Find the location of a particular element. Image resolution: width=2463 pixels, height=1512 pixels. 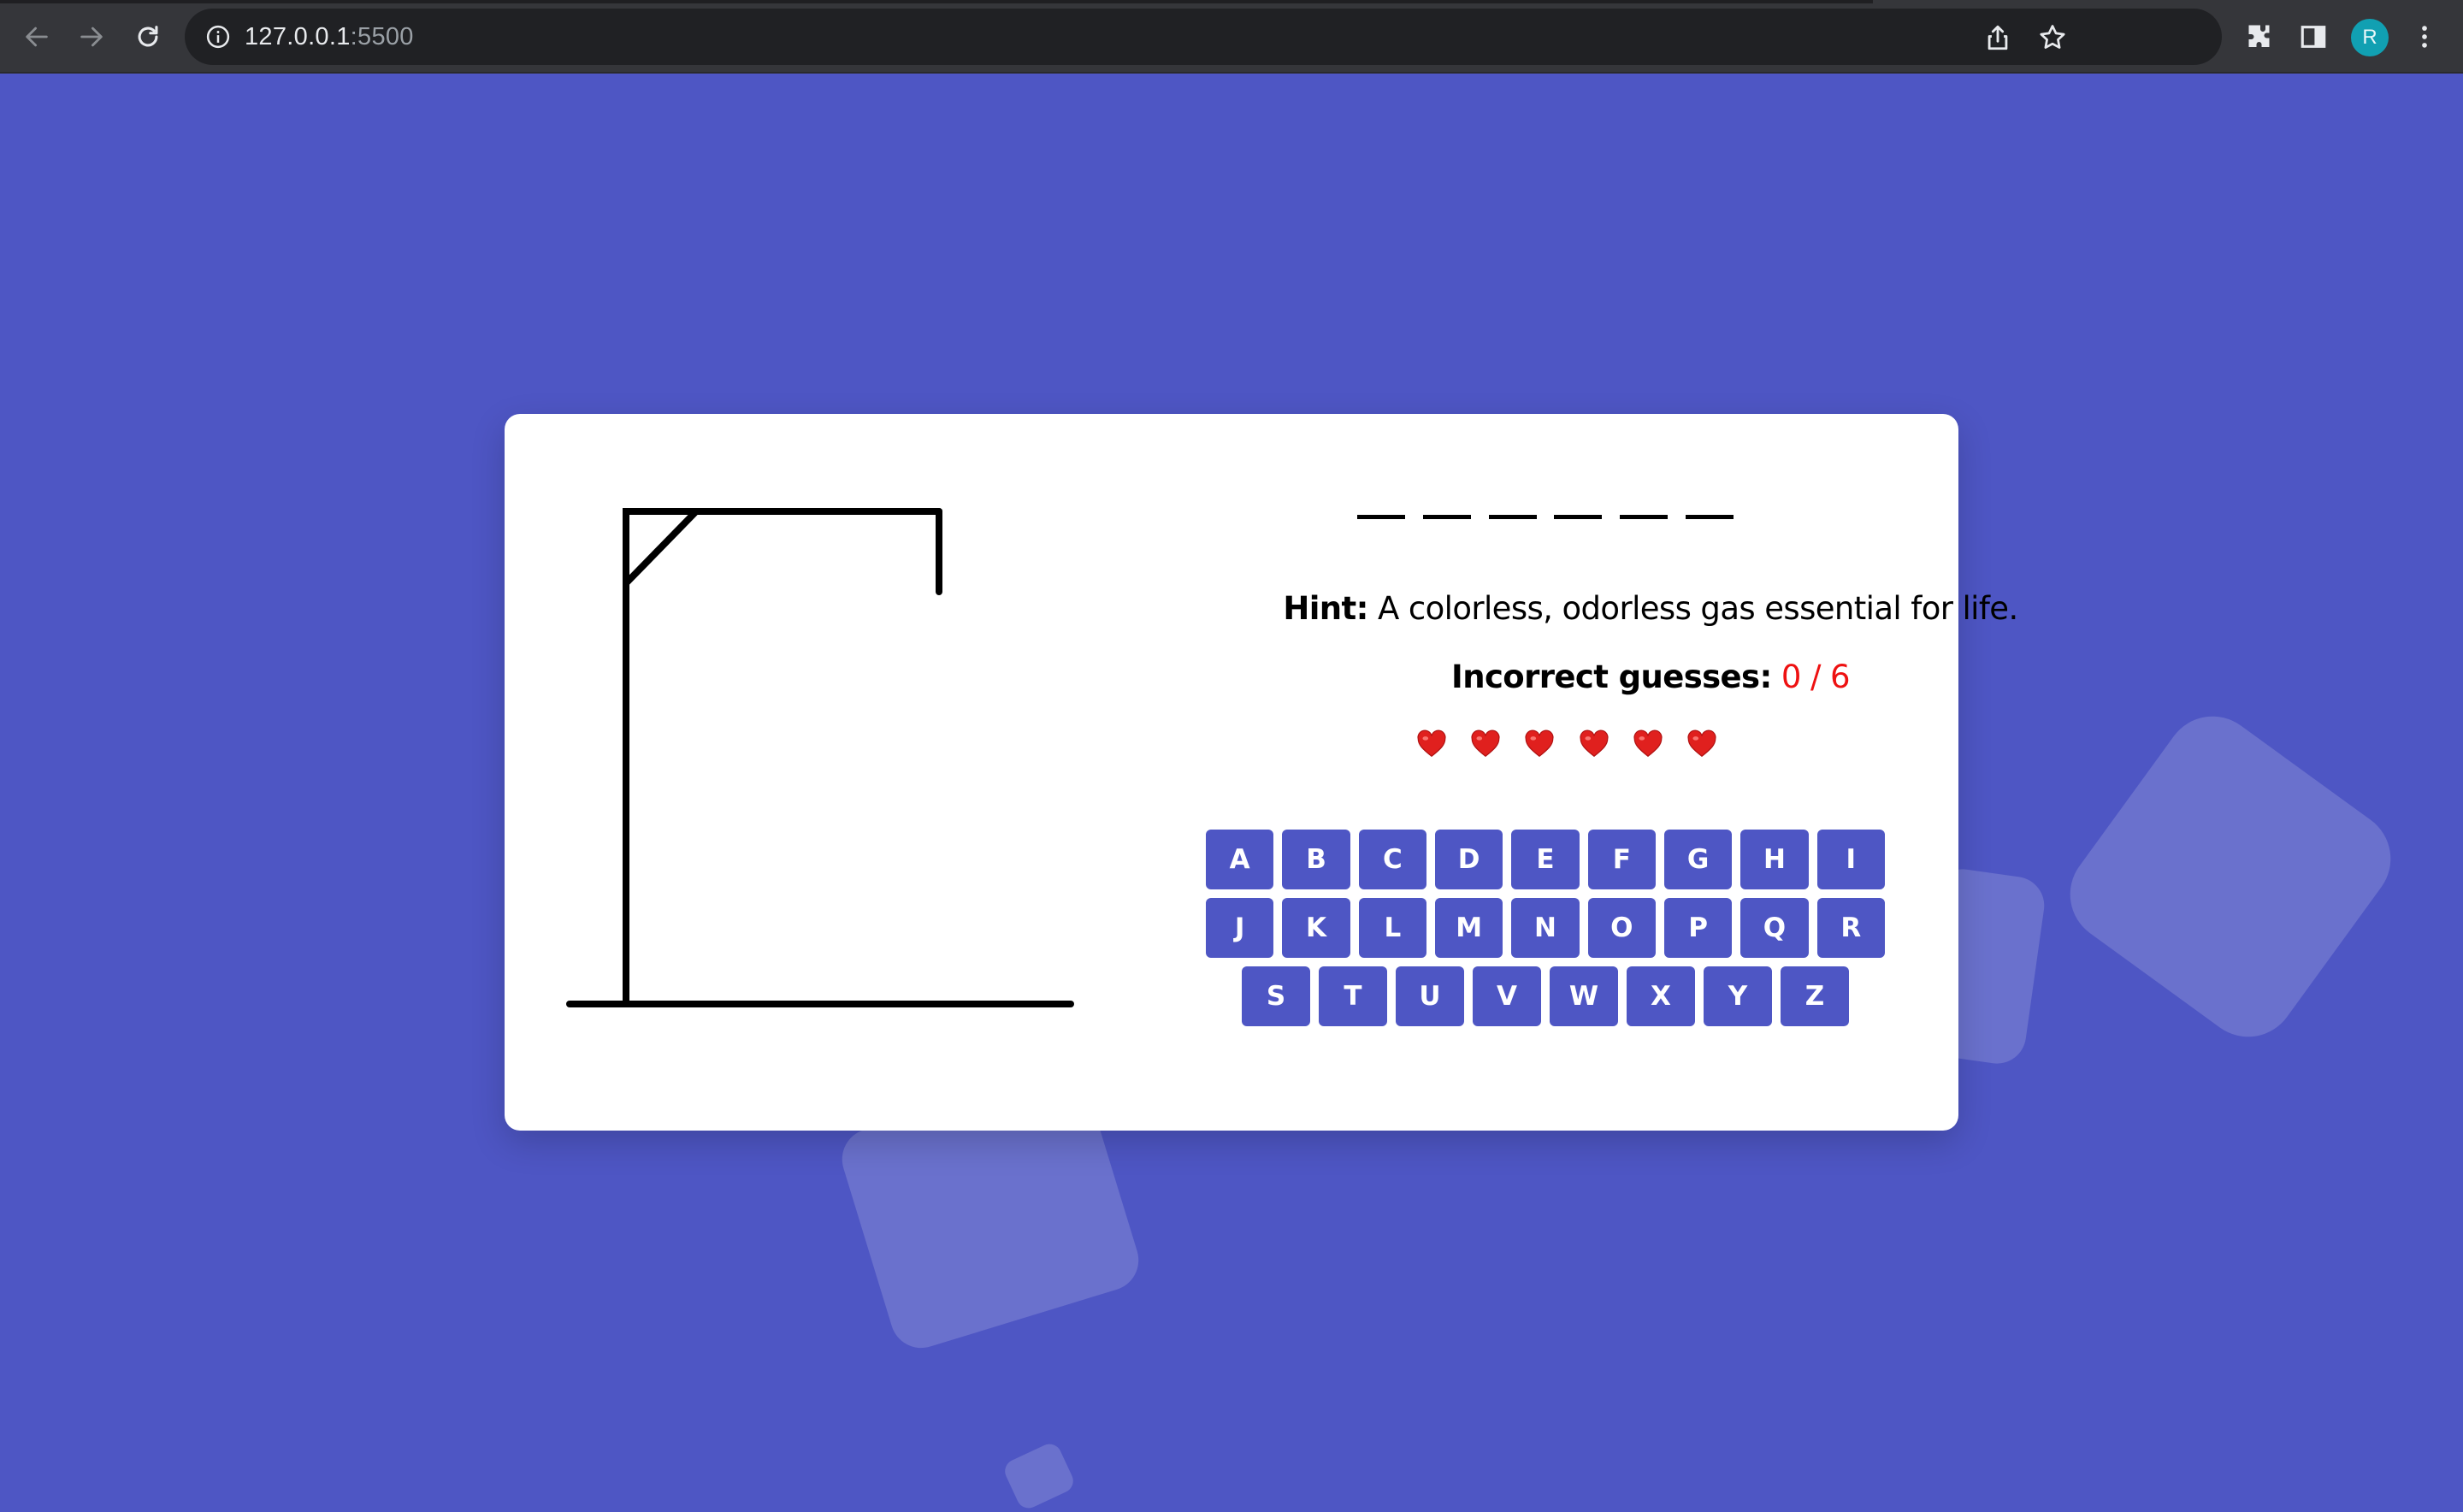

guesses-count: 0 / 6 is located at coordinates (1816, 677).